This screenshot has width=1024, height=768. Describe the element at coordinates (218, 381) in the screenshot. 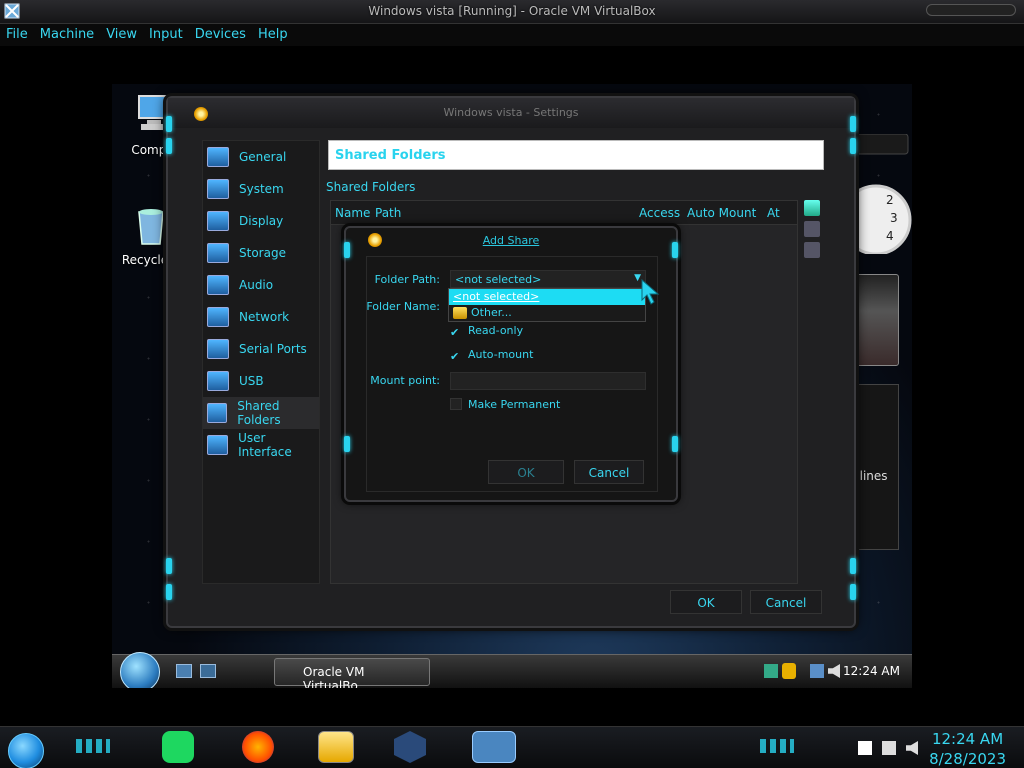

I see `usb-icon` at that location.